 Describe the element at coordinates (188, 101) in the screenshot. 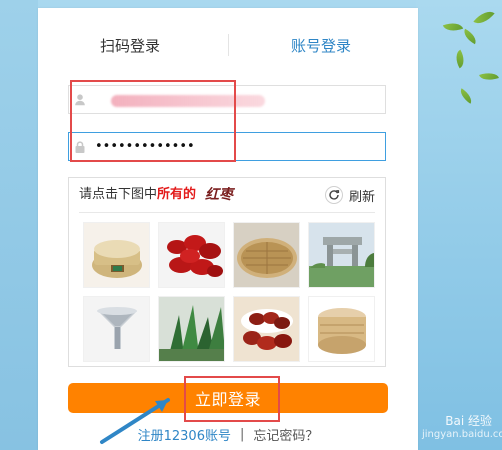

I see `blurred-username` at that location.